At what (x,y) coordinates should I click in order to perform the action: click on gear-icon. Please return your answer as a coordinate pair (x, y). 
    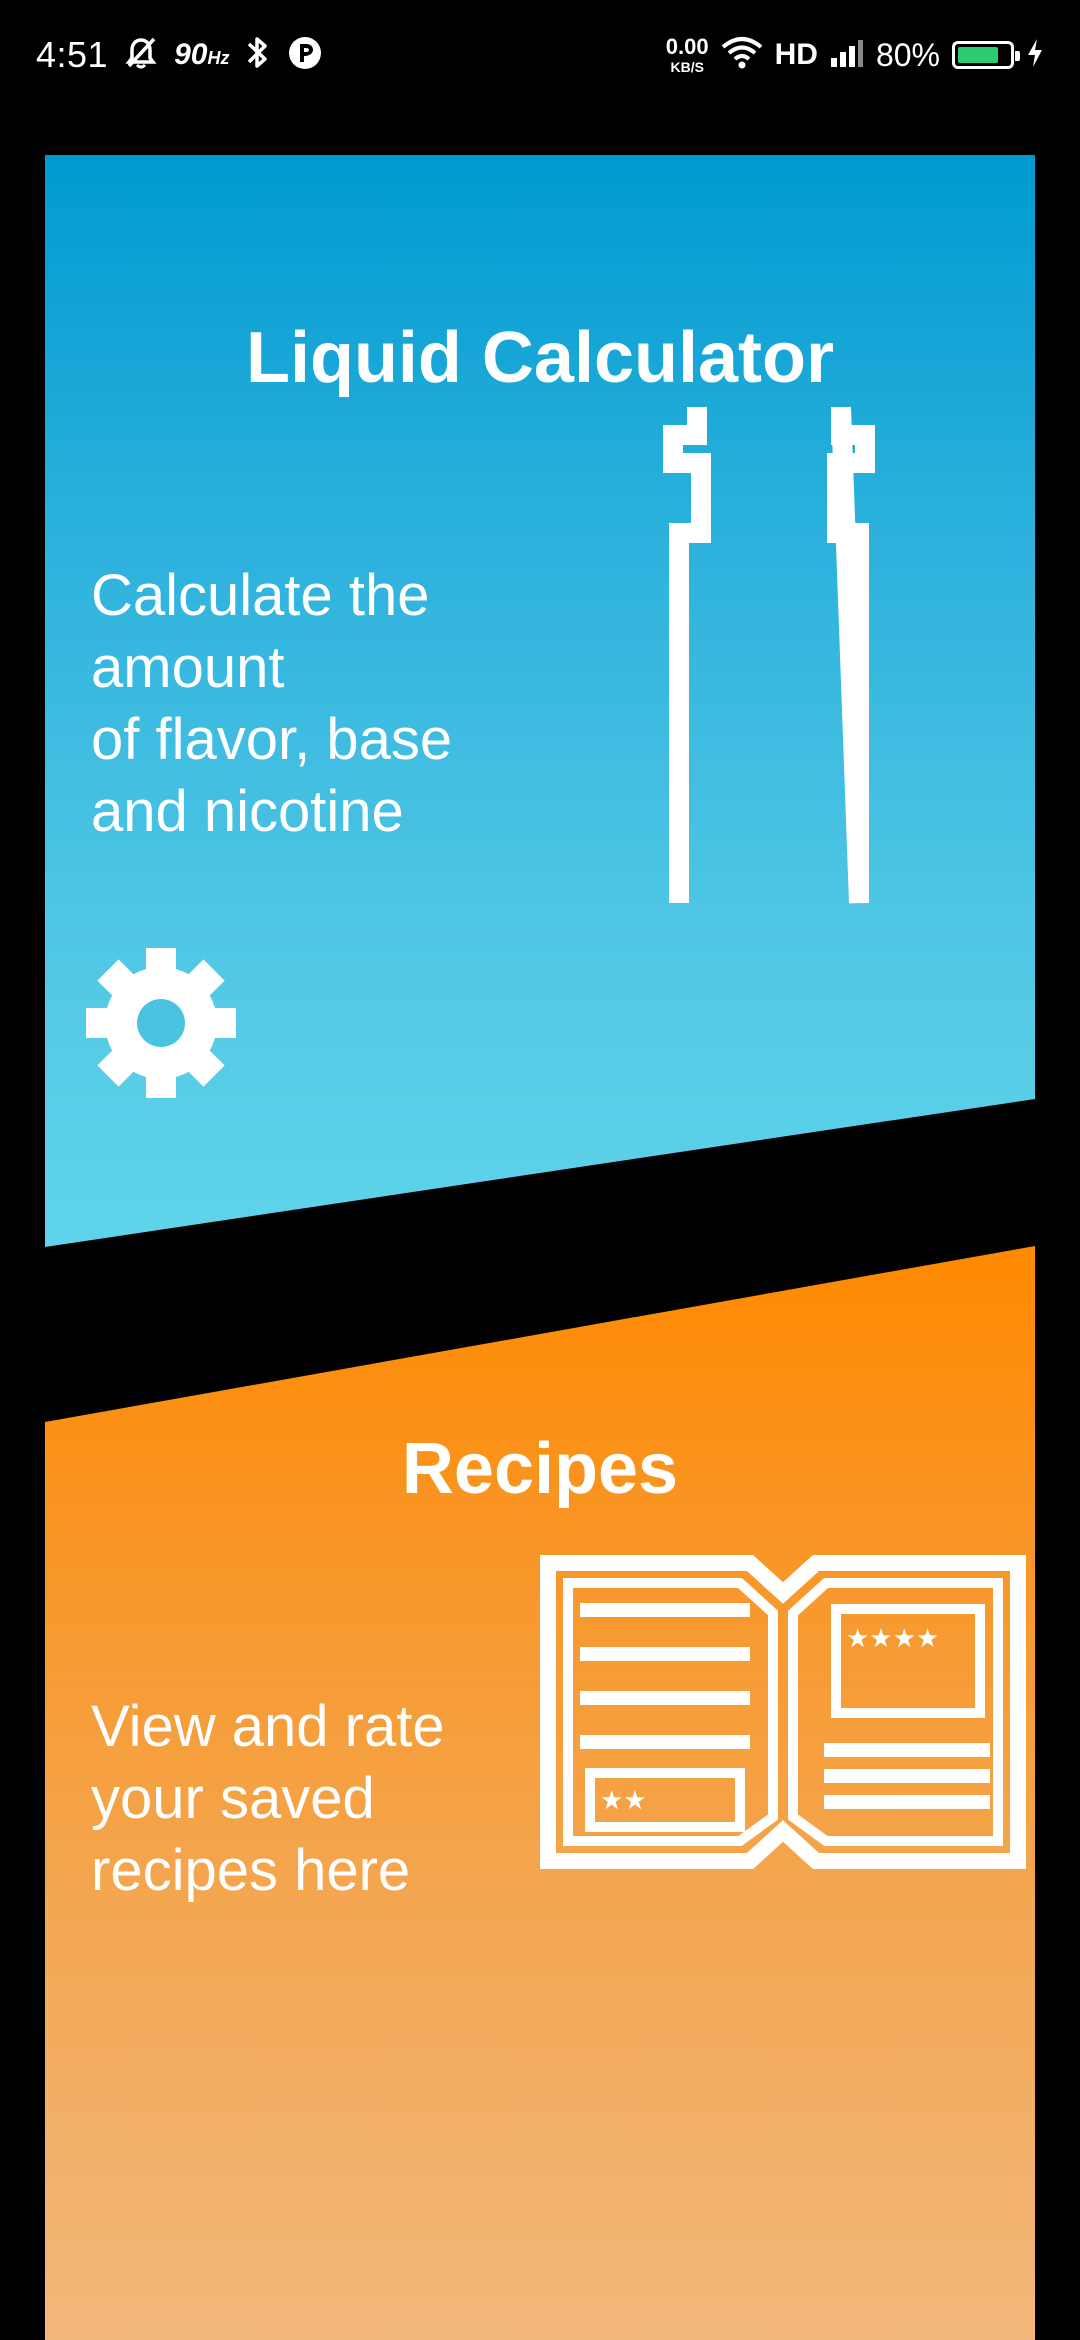
    Looking at the image, I should click on (161, 1025).